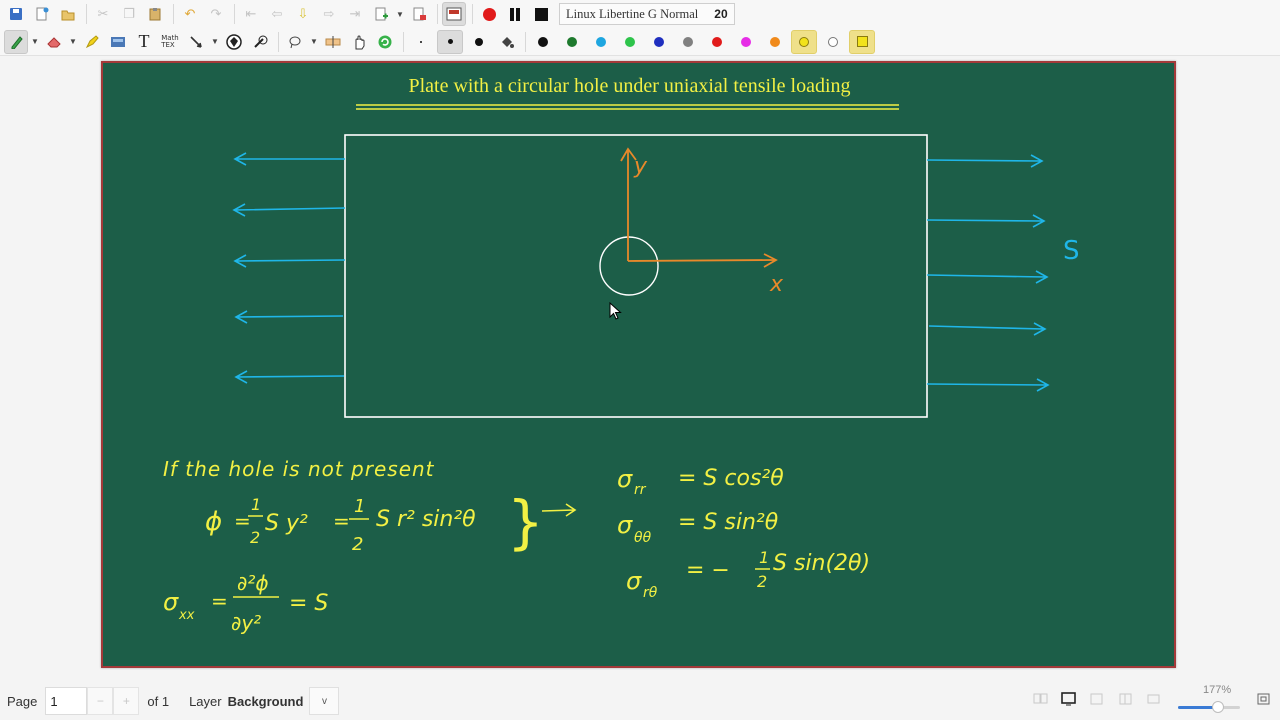 The height and width of the screenshot is (720, 1280). What do you see at coordinates (329, 14) in the screenshot?
I see `next-page-icon: ⇨` at bounding box center [329, 14].